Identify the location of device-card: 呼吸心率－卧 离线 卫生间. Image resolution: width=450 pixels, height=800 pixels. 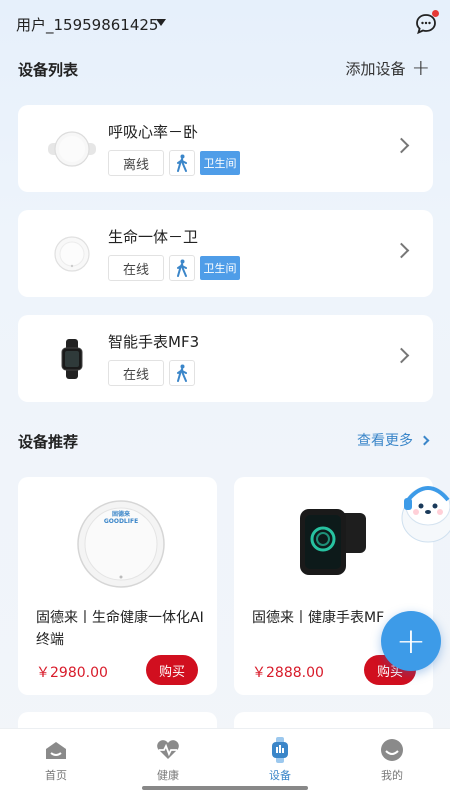
(225, 148).